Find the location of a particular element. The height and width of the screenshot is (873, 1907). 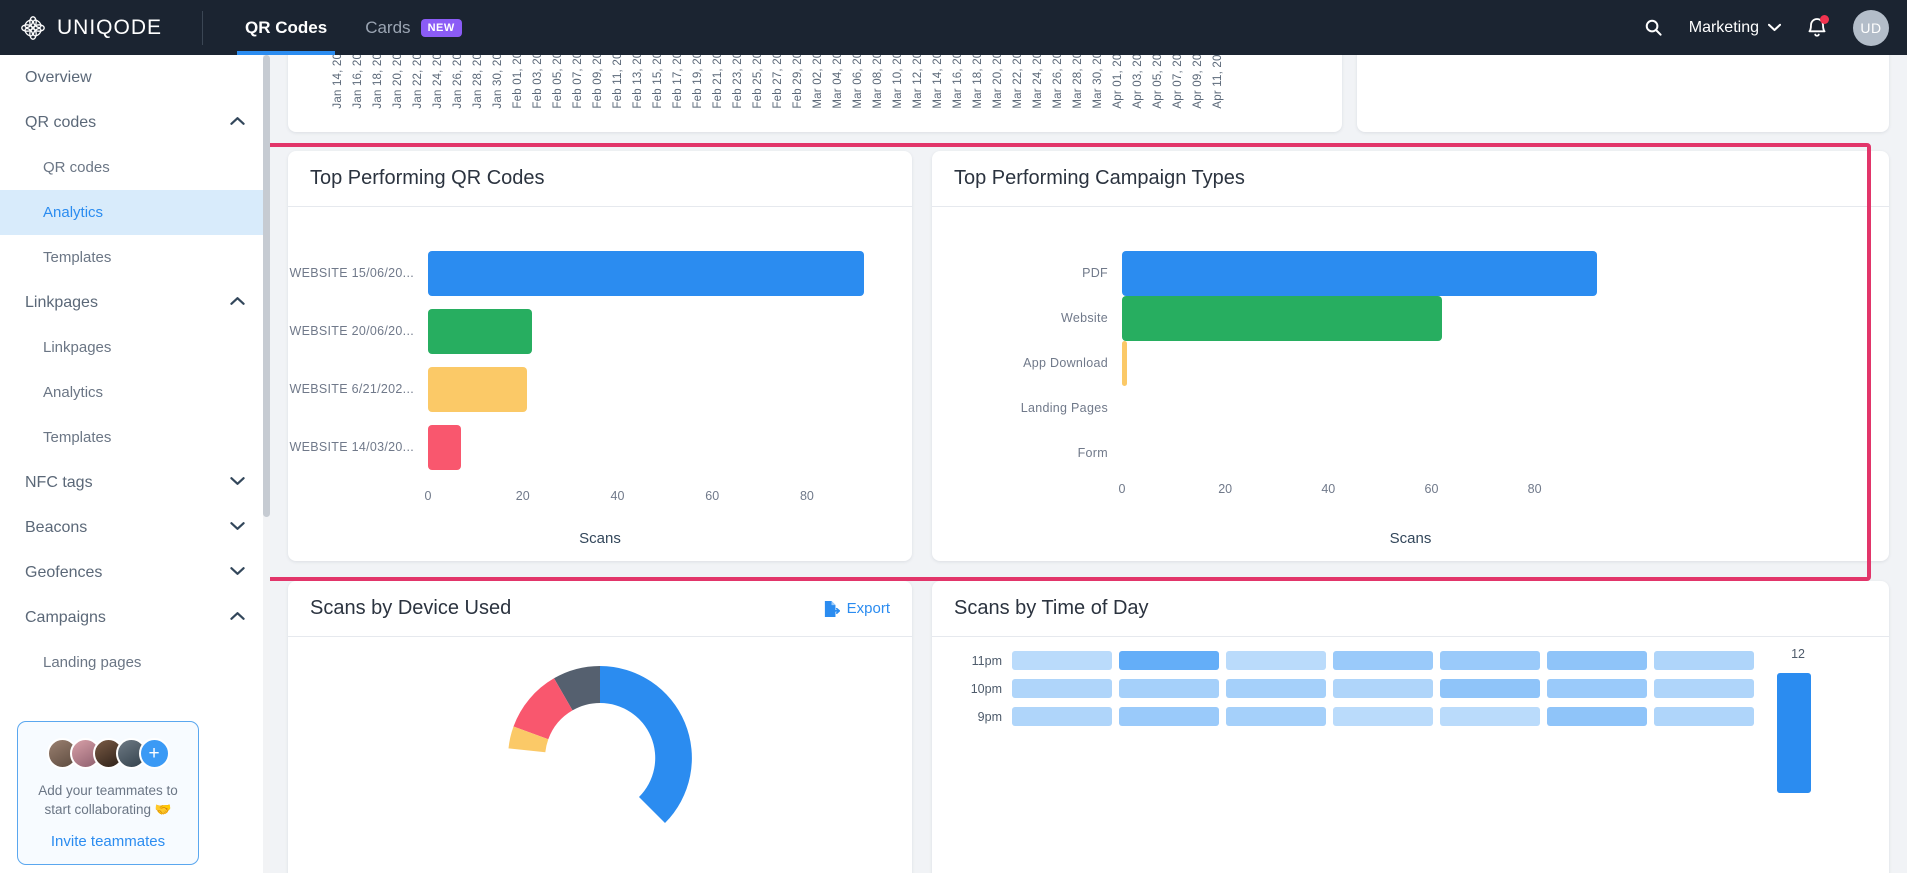

sidebar-item-geofences: Geofences is located at coordinates (134, 572).